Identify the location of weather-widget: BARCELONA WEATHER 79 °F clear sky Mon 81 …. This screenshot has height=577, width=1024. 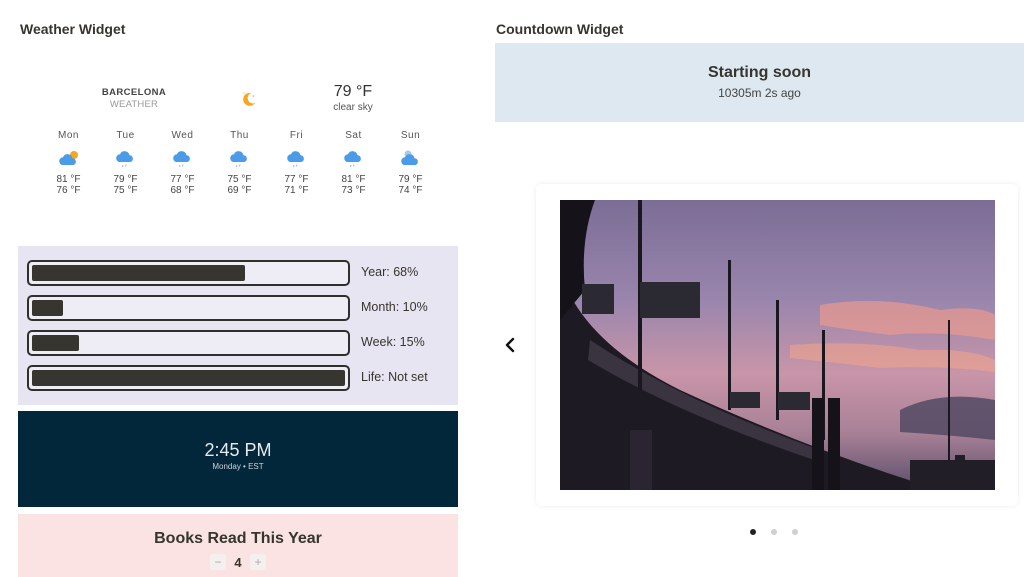
(238, 140).